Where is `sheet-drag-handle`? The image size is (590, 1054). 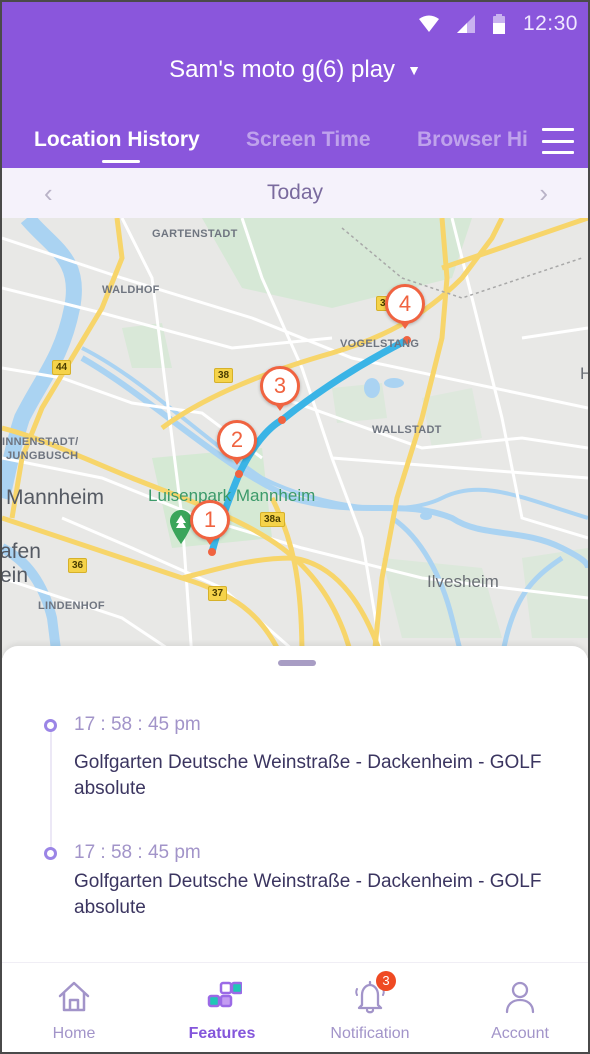
sheet-drag-handle is located at coordinates (297, 663).